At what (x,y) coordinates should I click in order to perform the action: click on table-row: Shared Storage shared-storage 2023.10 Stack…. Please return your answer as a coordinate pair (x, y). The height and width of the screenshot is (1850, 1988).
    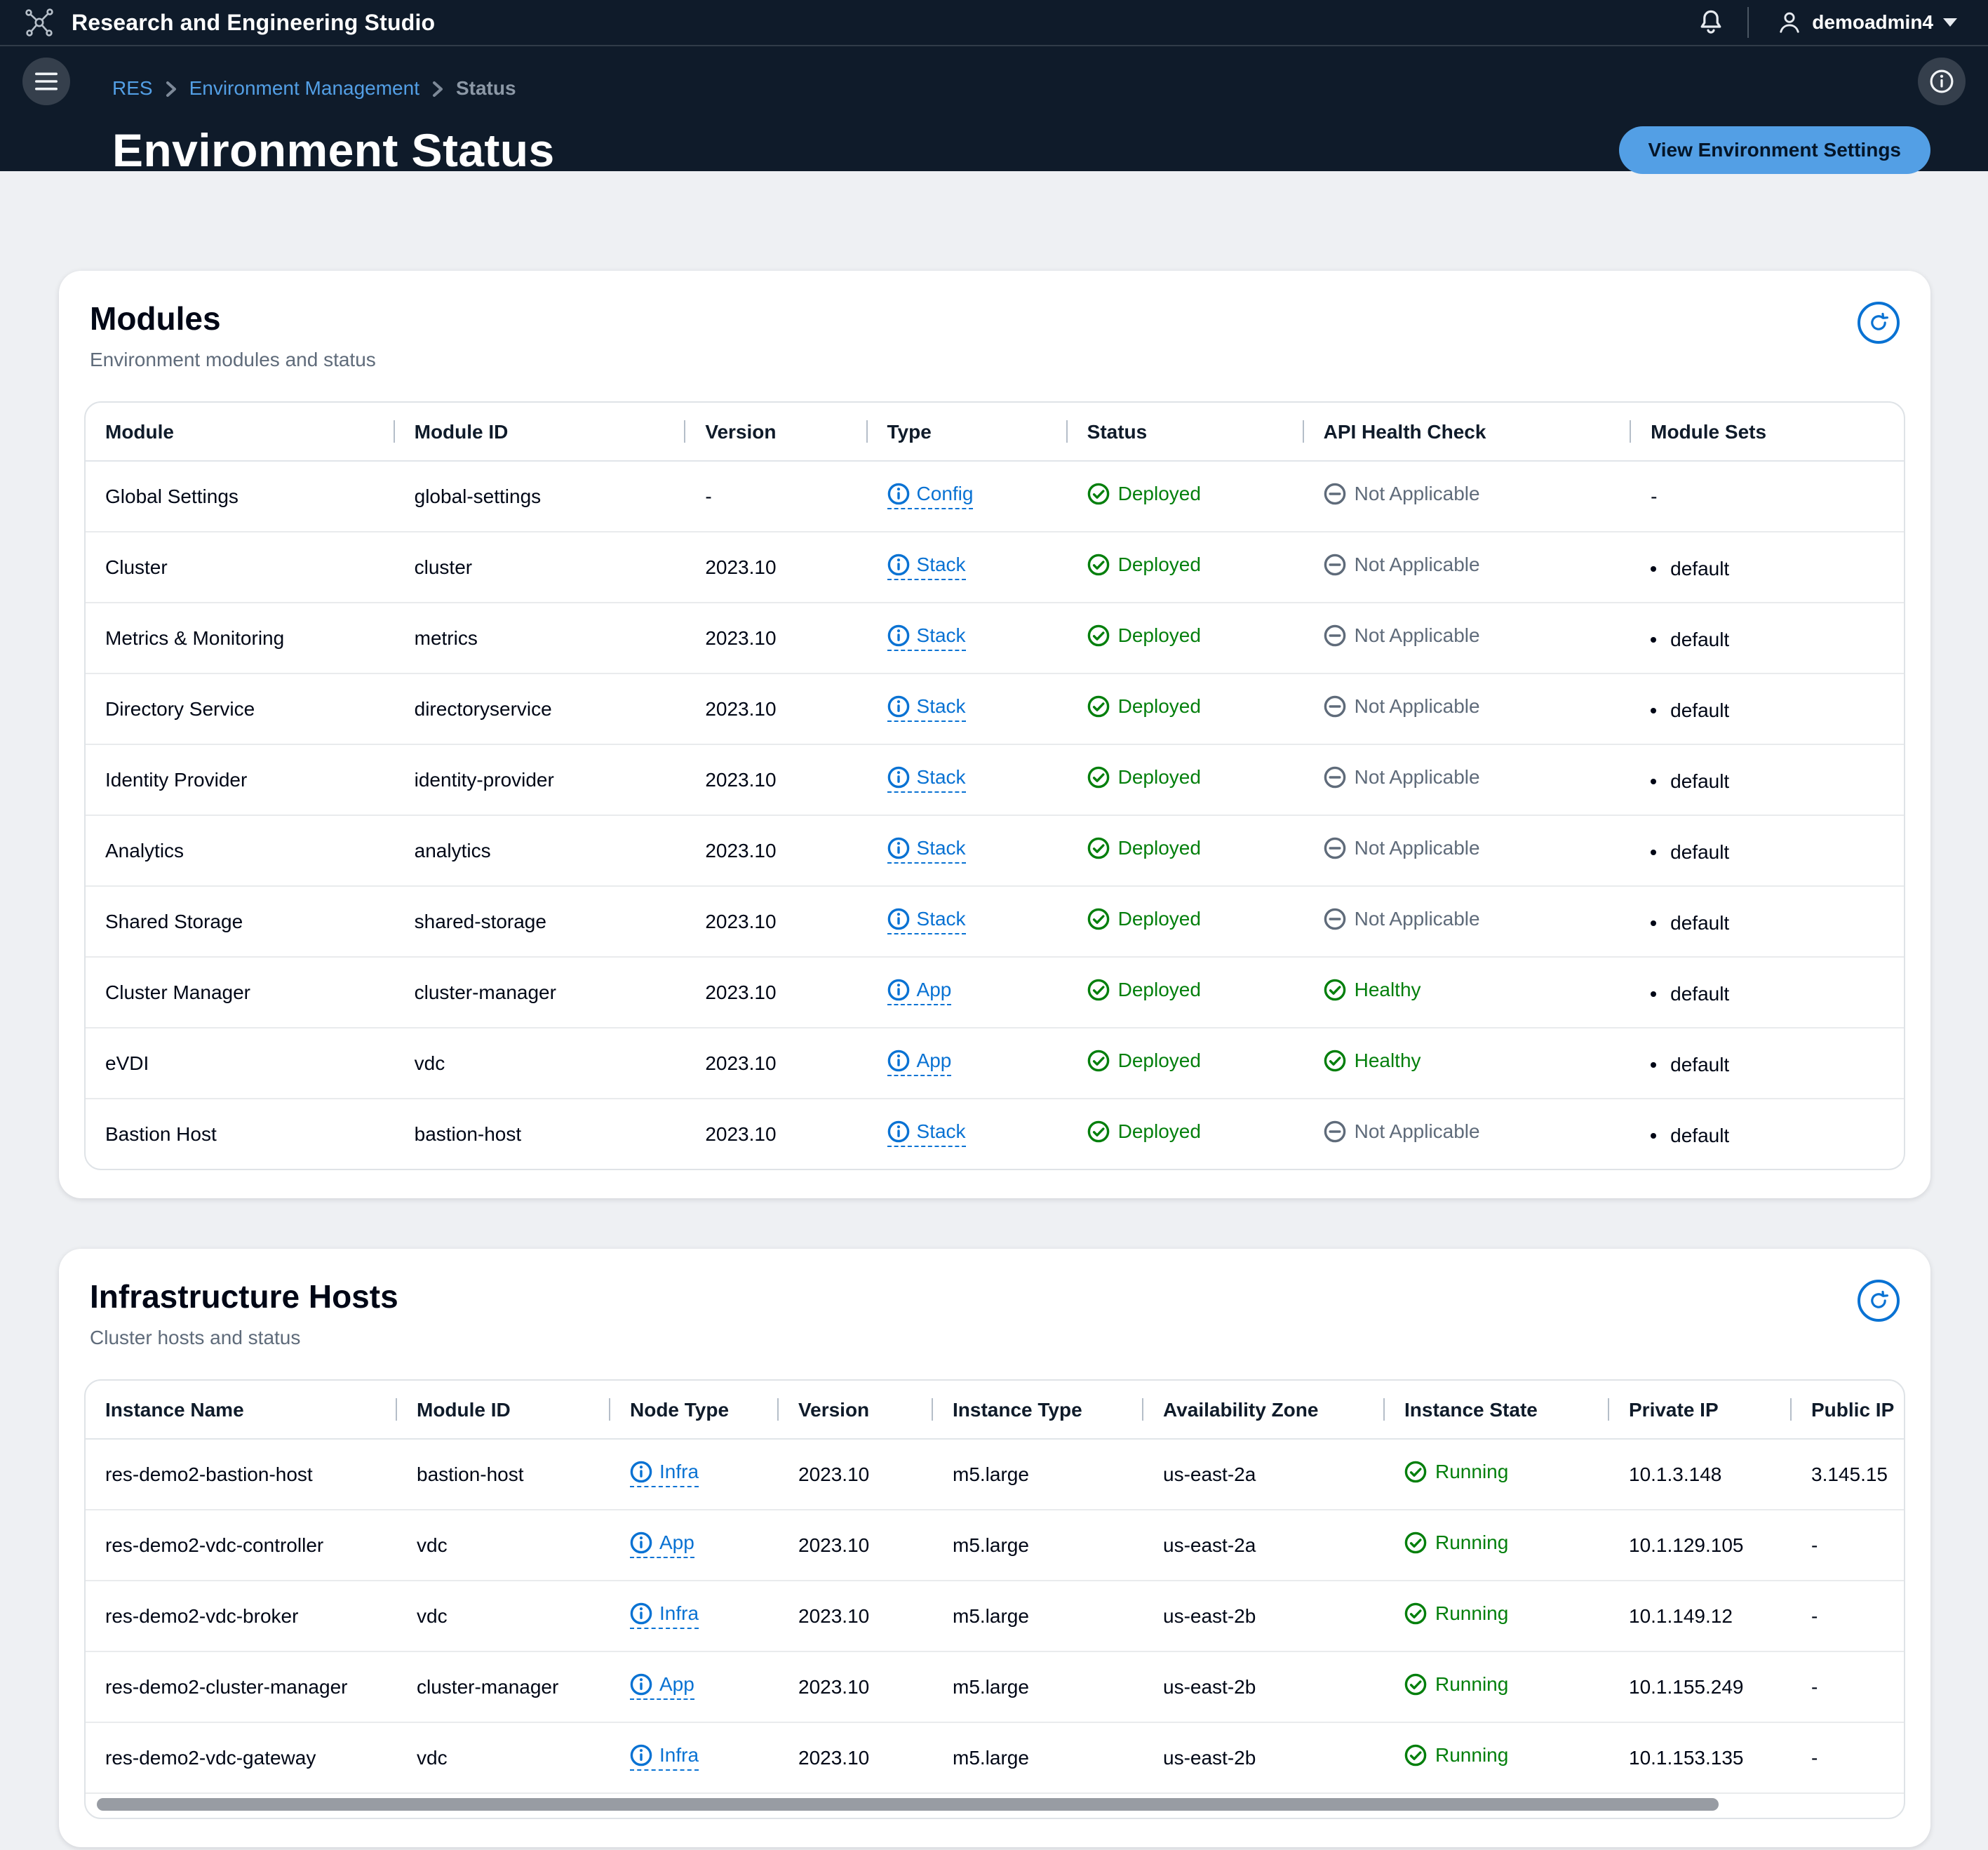
    Looking at the image, I should click on (995, 922).